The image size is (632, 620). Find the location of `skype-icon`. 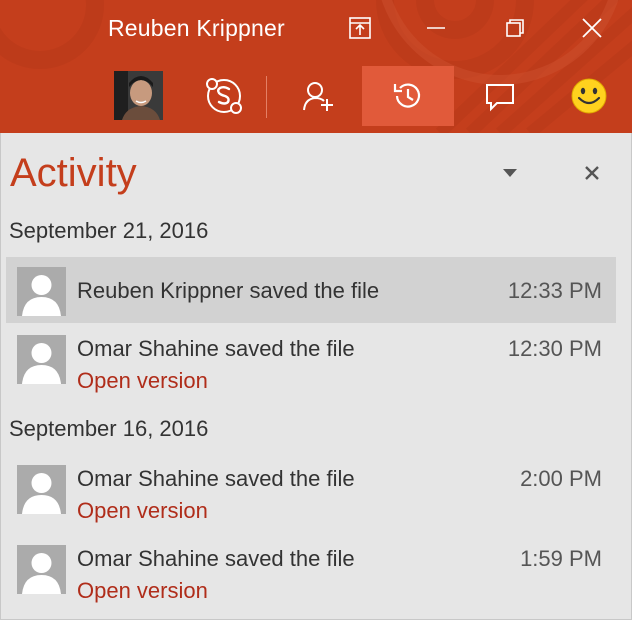

skype-icon is located at coordinates (224, 96).